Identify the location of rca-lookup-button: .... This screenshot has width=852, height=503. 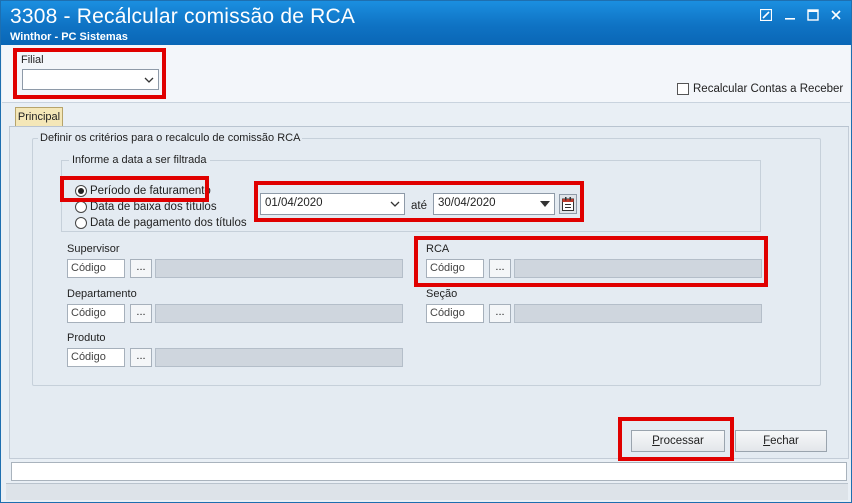
(500, 268).